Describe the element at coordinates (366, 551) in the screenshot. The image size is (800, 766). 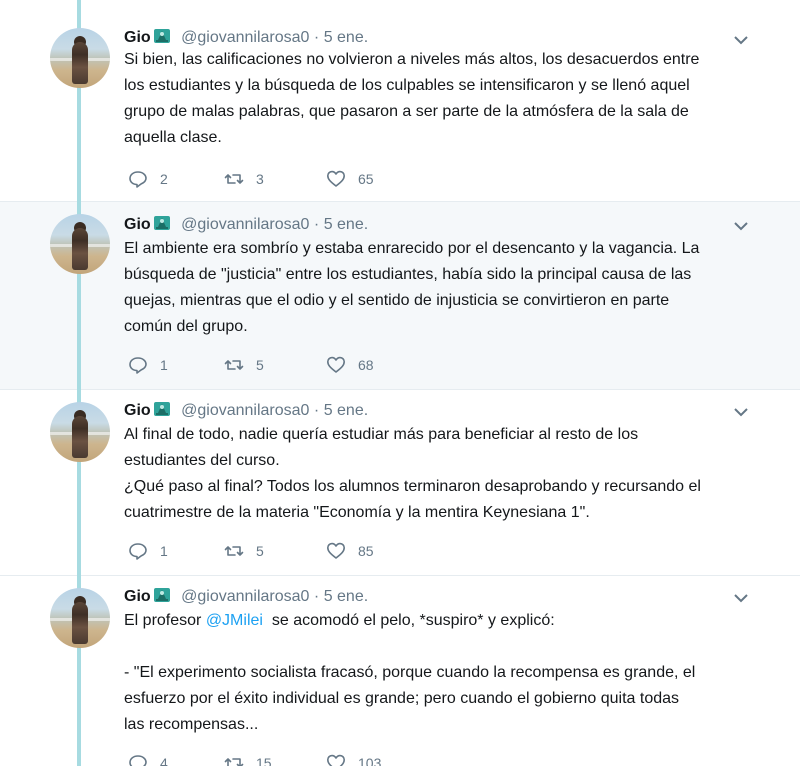
I see `like-count: 85` at that location.